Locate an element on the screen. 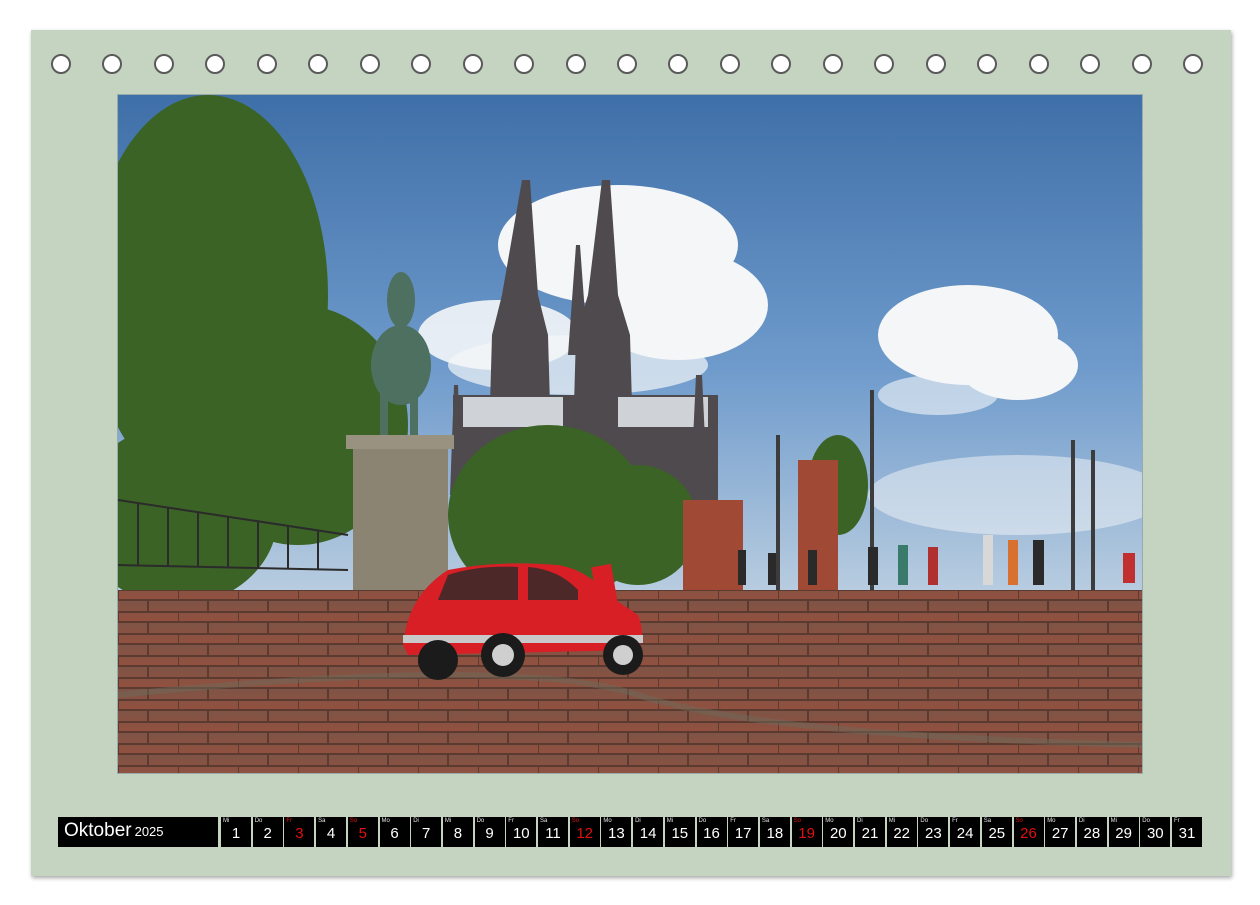 This screenshot has height=905, width=1260. month-year: 2025 is located at coordinates (149, 831).